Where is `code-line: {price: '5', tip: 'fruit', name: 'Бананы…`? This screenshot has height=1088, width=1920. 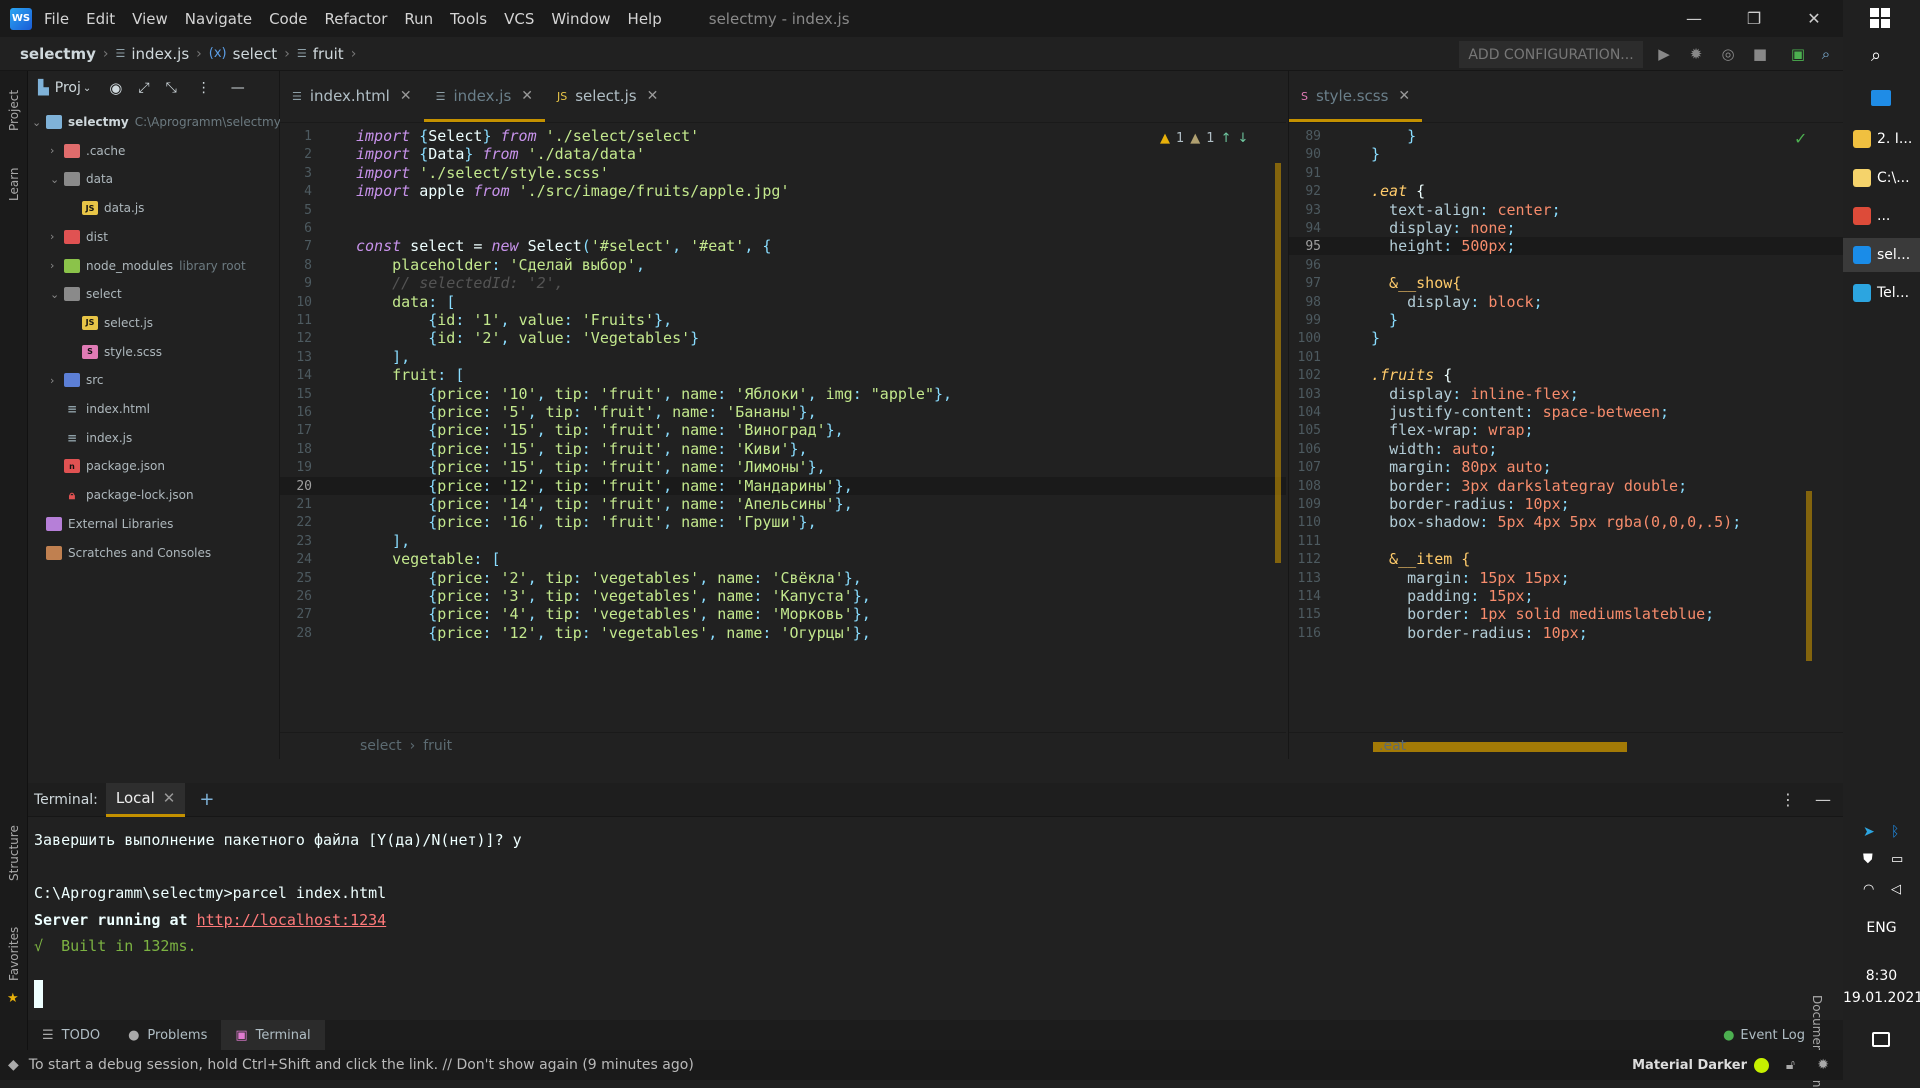
code-line: {price: '5', tip: 'fruit', name: 'Бананы… is located at coordinates (586, 412).